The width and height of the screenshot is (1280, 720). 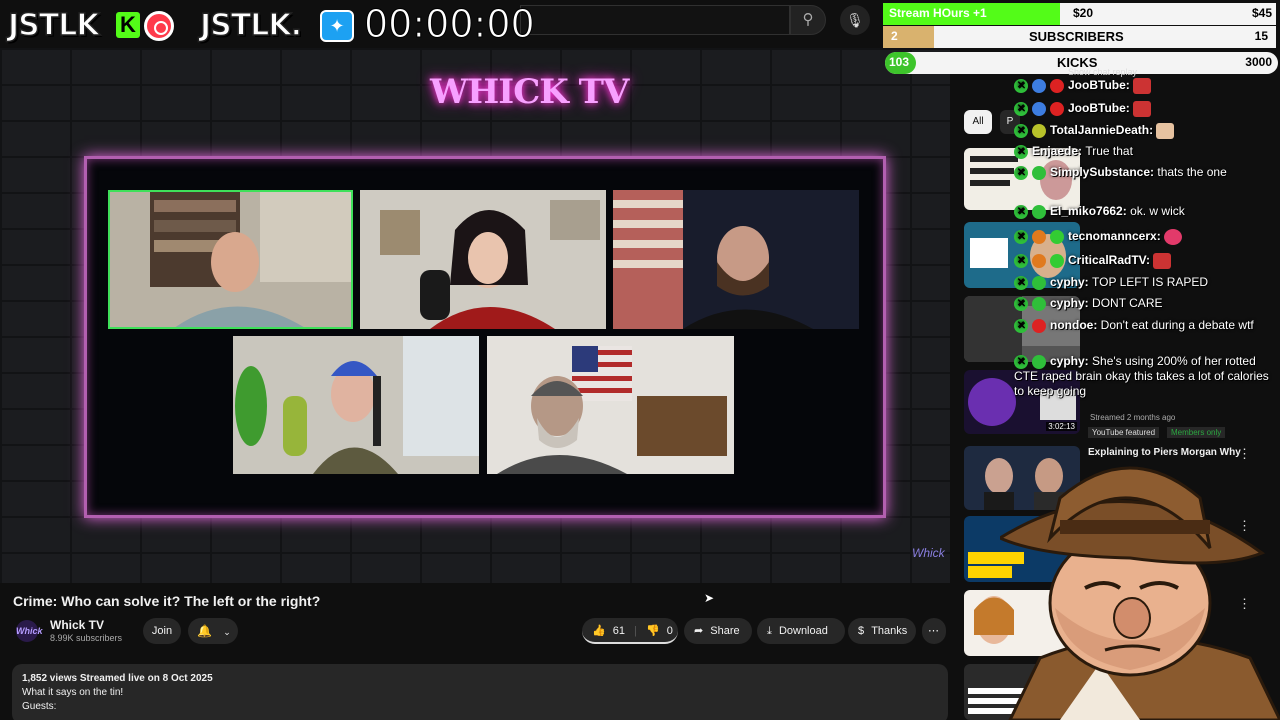 What do you see at coordinates (769, 631) in the screenshot?
I see `download-icon: ⤓` at bounding box center [769, 631].